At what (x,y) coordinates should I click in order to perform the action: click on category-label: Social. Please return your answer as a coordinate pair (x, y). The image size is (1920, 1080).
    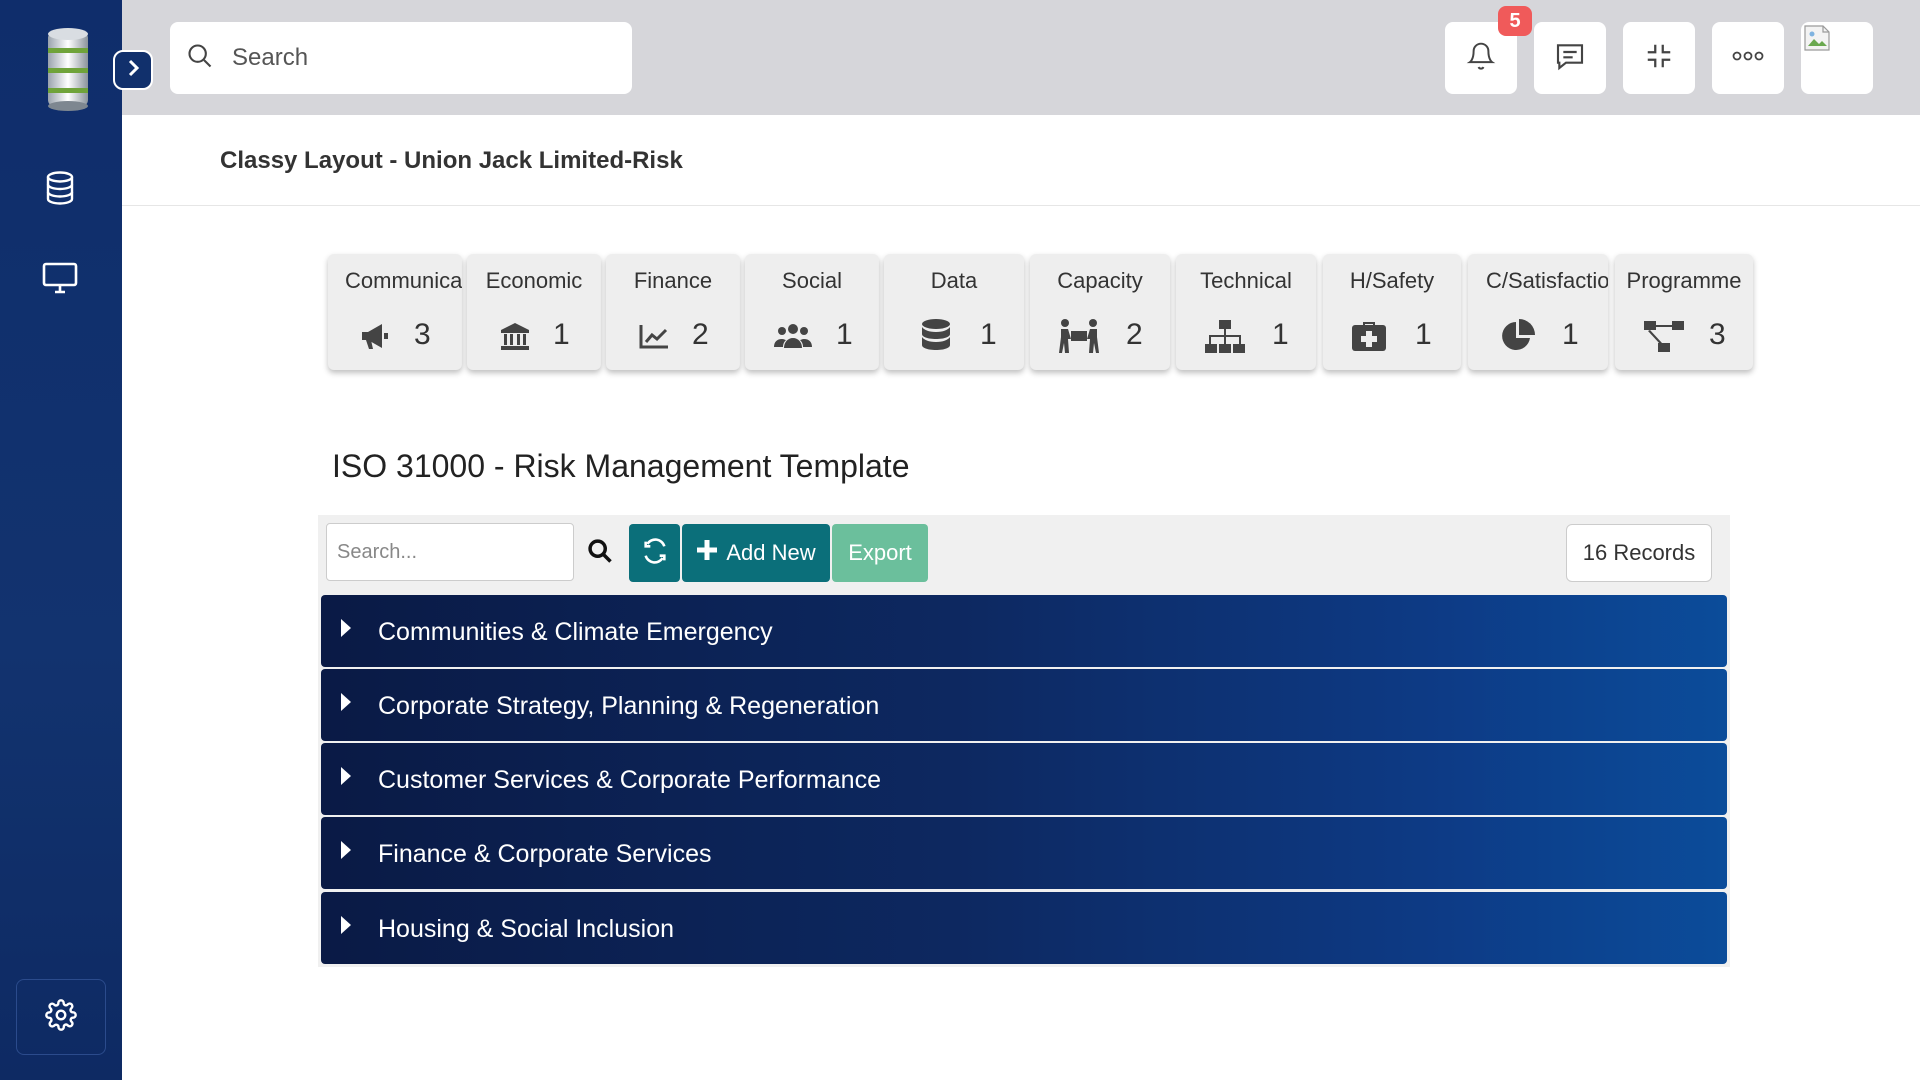
    Looking at the image, I should click on (812, 280).